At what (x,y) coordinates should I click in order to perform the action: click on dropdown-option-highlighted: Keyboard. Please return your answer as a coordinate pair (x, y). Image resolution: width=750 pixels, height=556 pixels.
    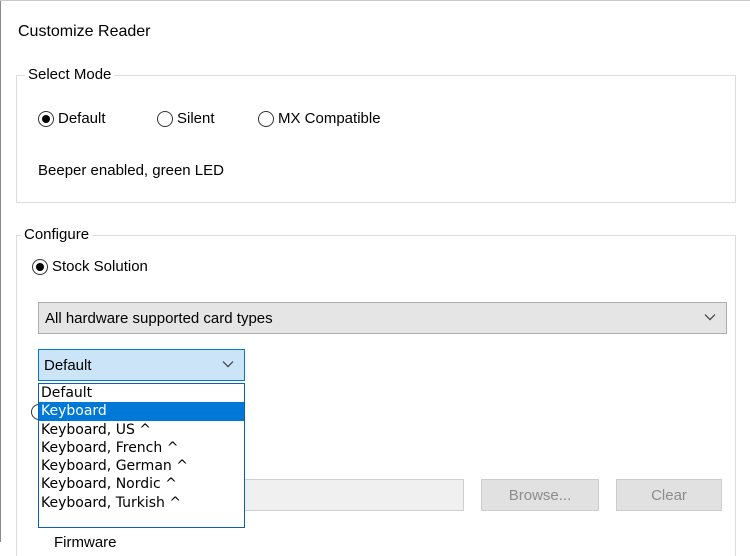
    Looking at the image, I should click on (141, 411).